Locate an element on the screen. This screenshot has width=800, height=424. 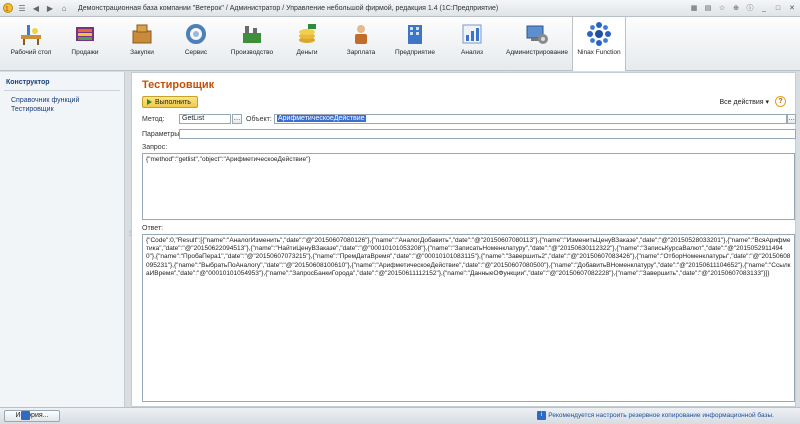
sales-icon is located at coordinates (85, 34).